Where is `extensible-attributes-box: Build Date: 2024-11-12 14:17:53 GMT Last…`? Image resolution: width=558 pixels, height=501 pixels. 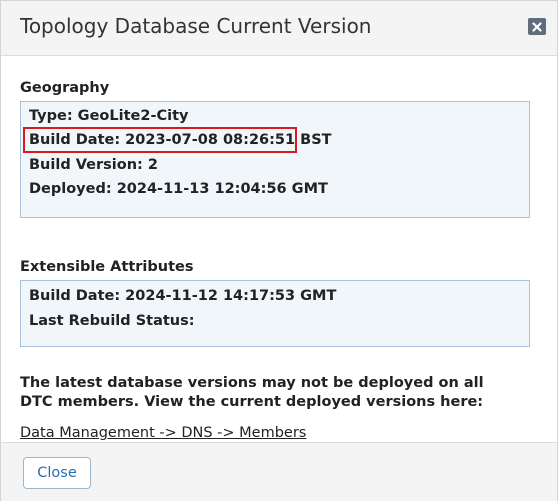 extensible-attributes-box: Build Date: 2024-11-12 14:17:53 GMT Last… is located at coordinates (275, 313).